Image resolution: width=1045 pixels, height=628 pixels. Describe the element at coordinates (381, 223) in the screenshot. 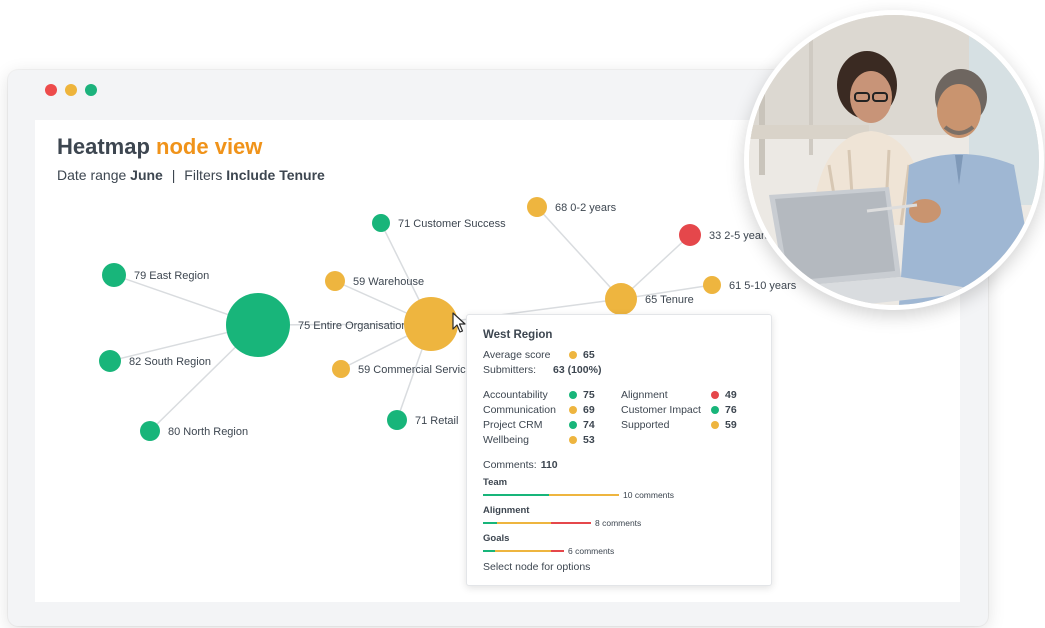

I see `graph-node-customer` at that location.